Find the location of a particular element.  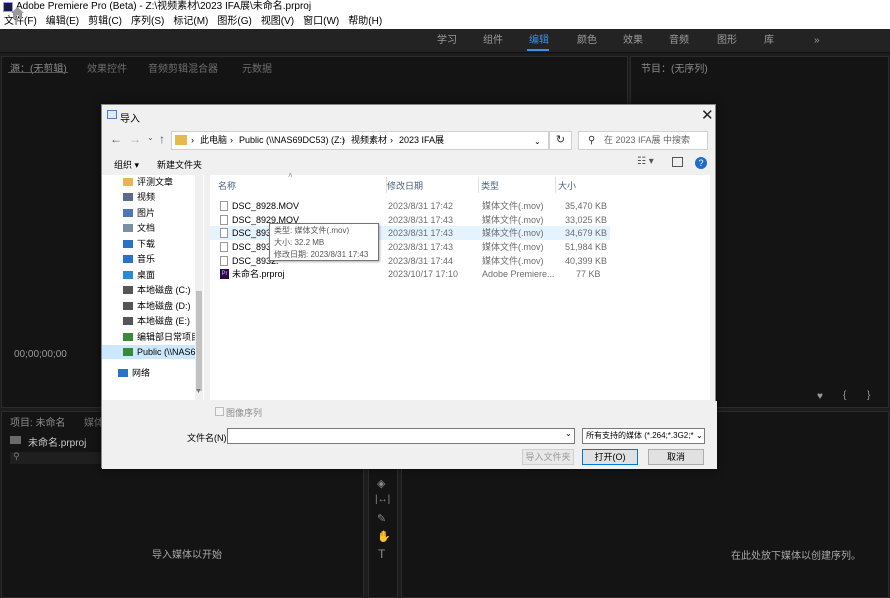

tab-metadata: 元数据 is located at coordinates (257, 67).